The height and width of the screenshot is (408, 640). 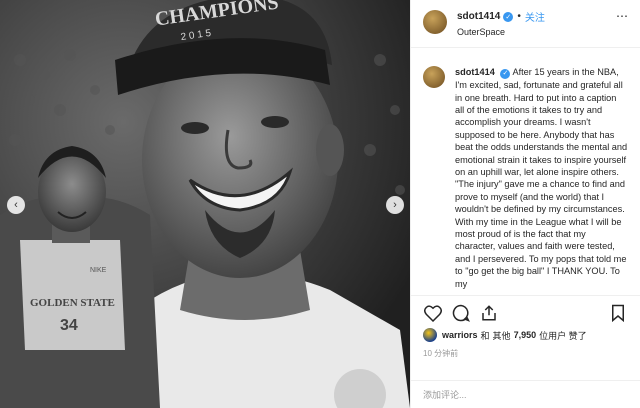 What do you see at coordinates (69, 325) in the screenshot?
I see `jersey-number: 34` at bounding box center [69, 325].